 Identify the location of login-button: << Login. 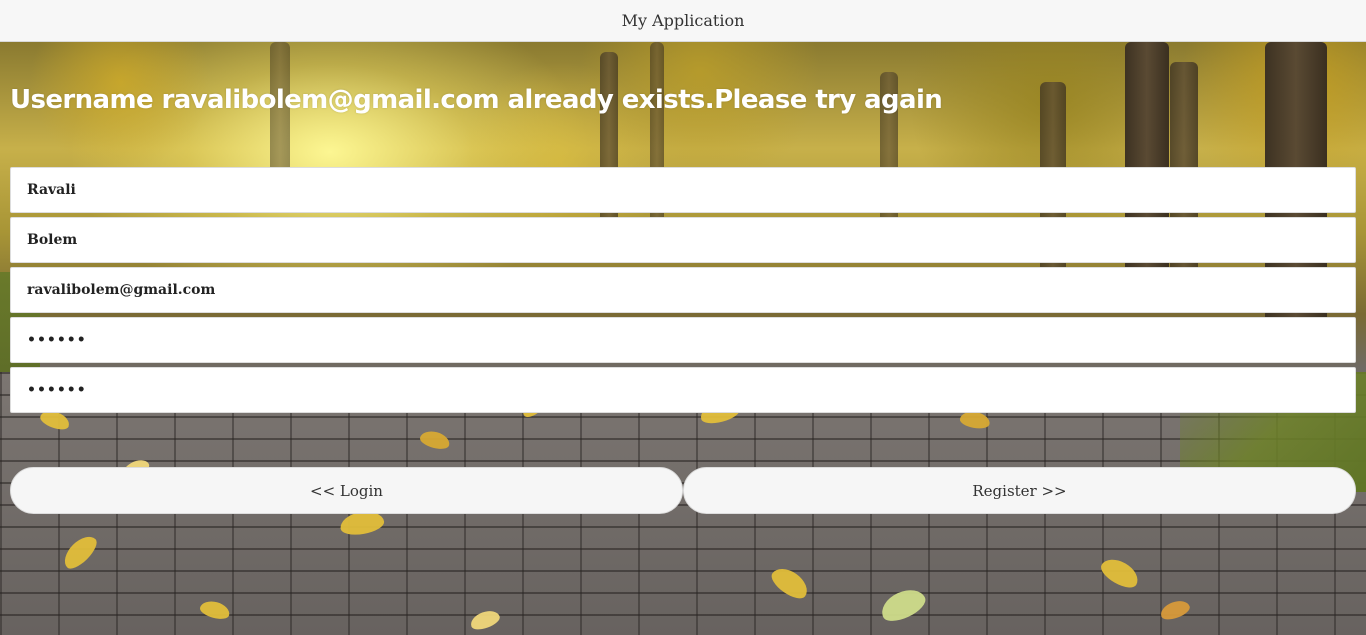
(346, 490).